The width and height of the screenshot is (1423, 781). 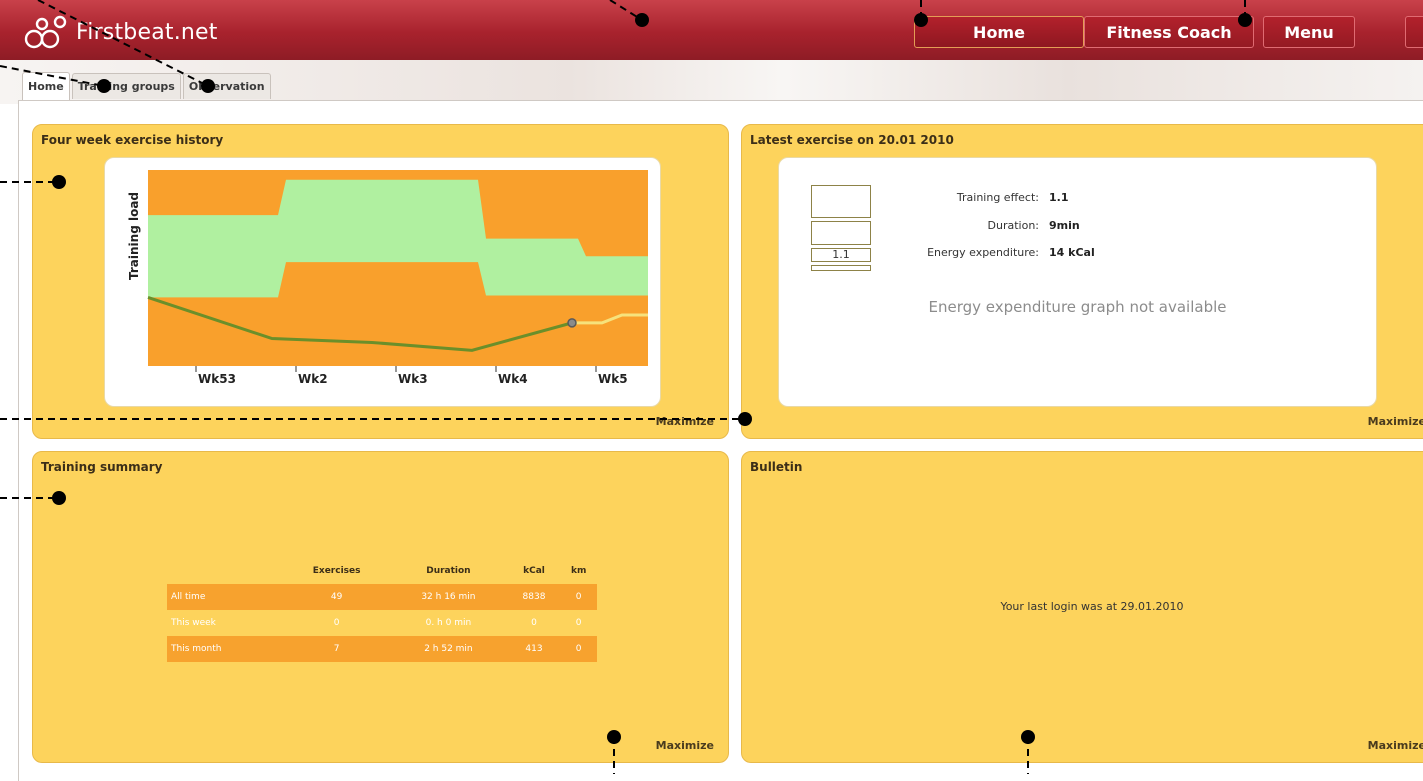 I want to click on training-effect-meter-value-box: 1.1, so click(x=841, y=255).